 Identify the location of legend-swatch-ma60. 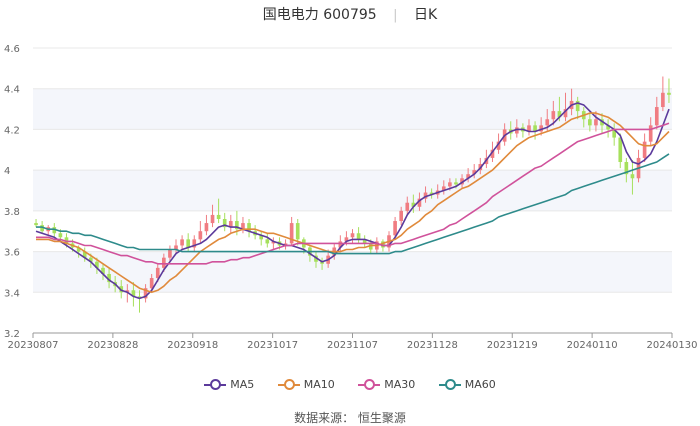
(449, 384).